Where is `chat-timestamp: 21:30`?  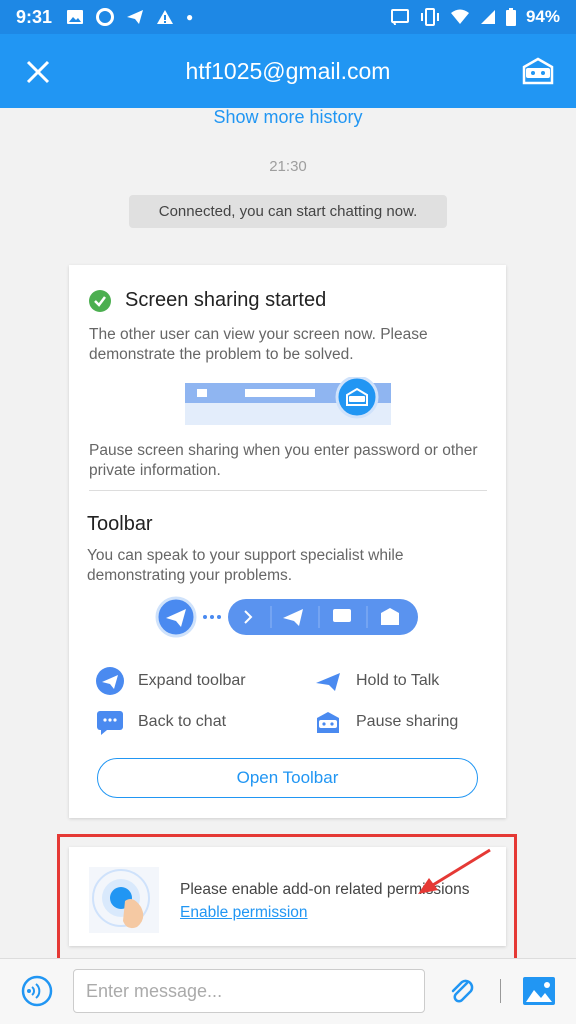 chat-timestamp: 21:30 is located at coordinates (288, 166).